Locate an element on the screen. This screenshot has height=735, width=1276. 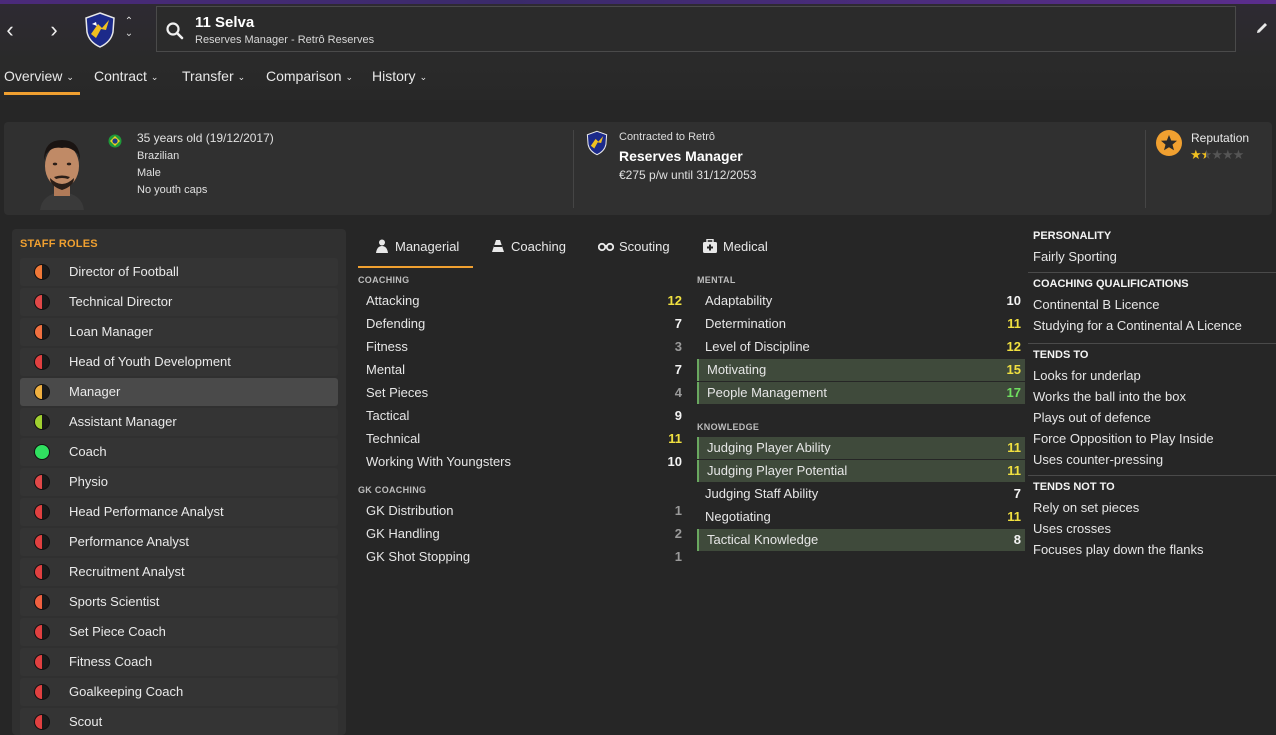
side-list-item: Focuses play down the flanks is located at coordinates (1118, 549).